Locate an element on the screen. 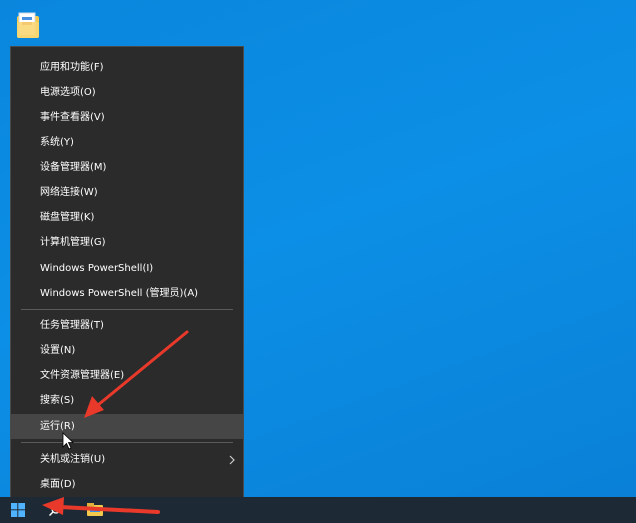  menu-item-device-manager: 设备管理器(M) is located at coordinates (127, 167).